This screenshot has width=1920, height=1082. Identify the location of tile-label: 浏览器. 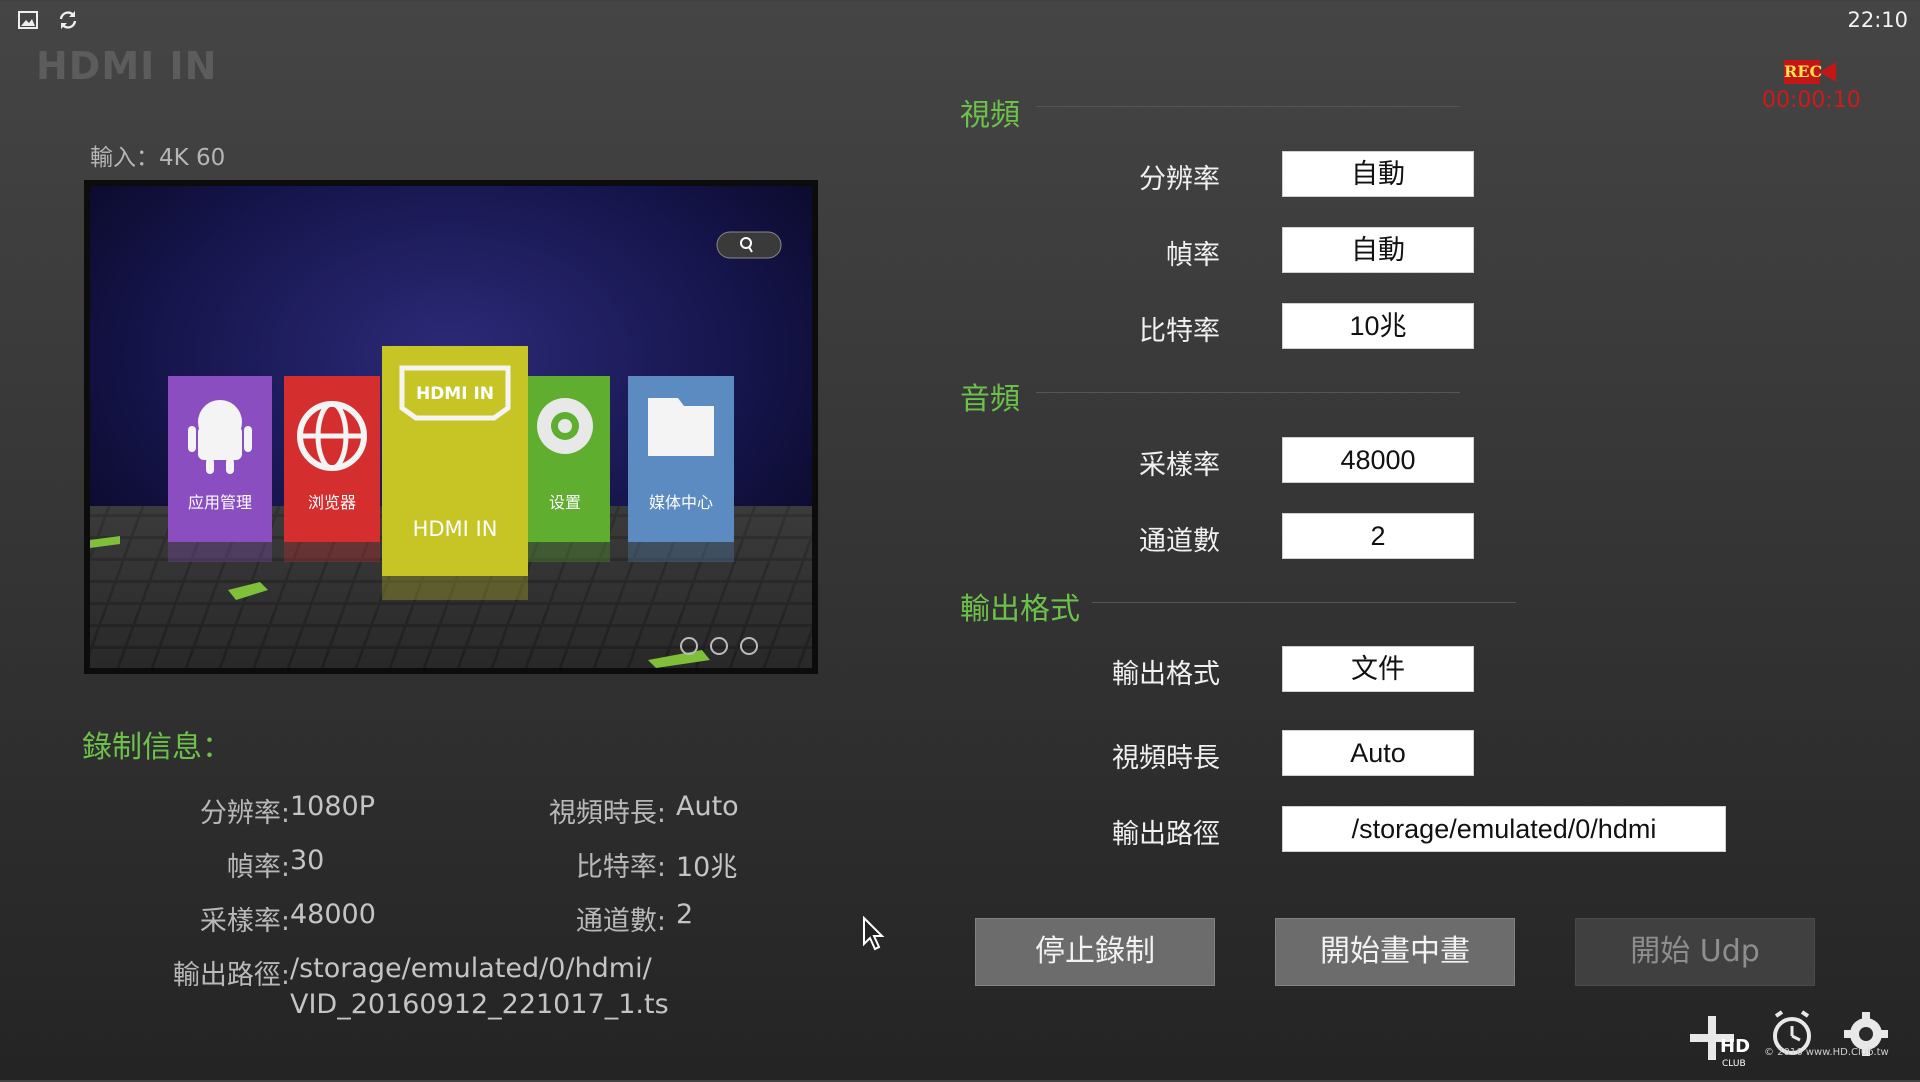
(332, 502).